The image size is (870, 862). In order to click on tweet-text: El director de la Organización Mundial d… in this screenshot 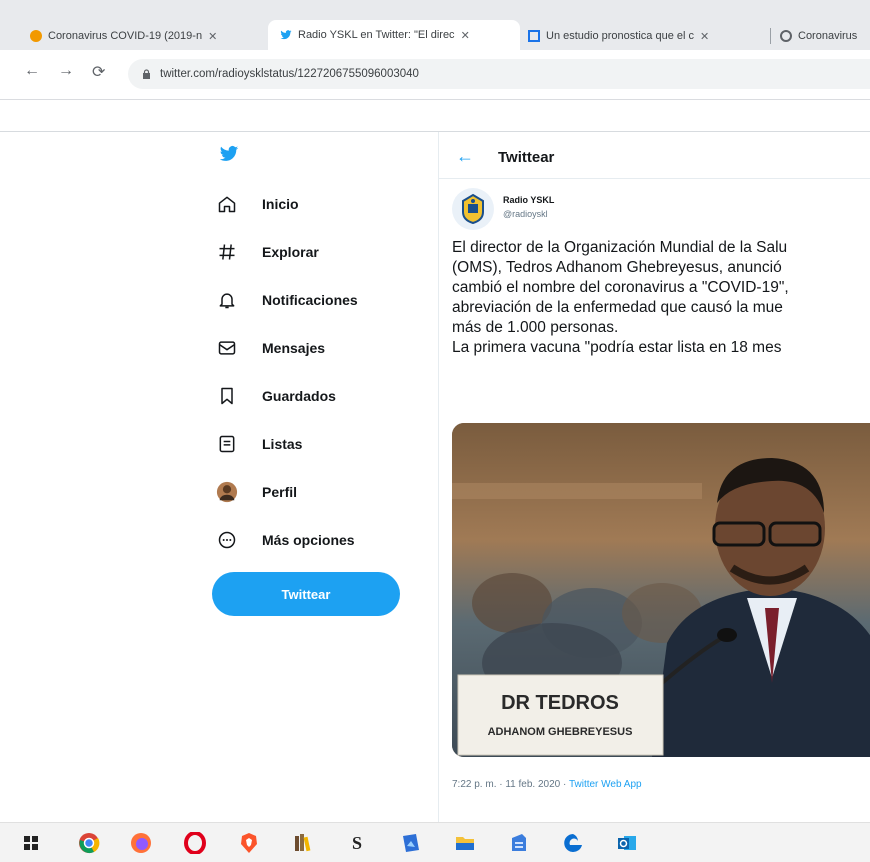, I will do `click(661, 298)`.